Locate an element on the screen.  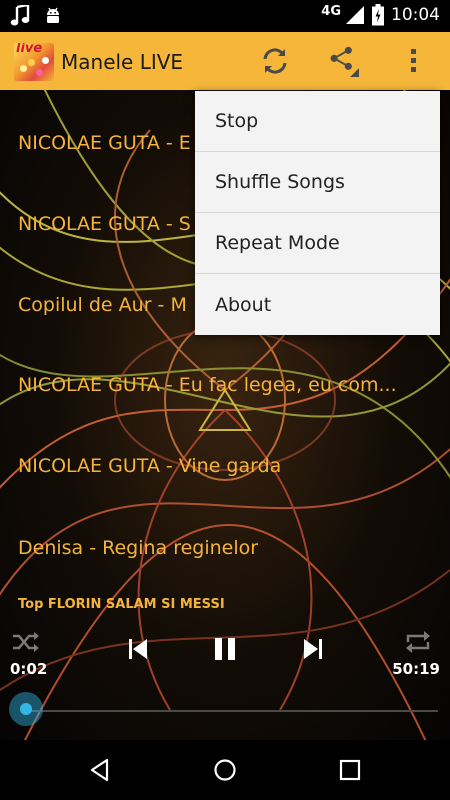
clock: 10:04 is located at coordinates (415, 15).